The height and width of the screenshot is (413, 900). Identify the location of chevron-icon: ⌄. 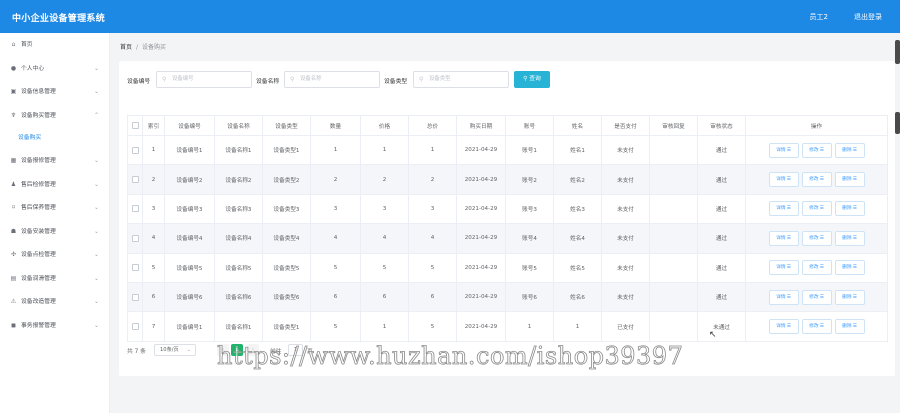
(96, 325).